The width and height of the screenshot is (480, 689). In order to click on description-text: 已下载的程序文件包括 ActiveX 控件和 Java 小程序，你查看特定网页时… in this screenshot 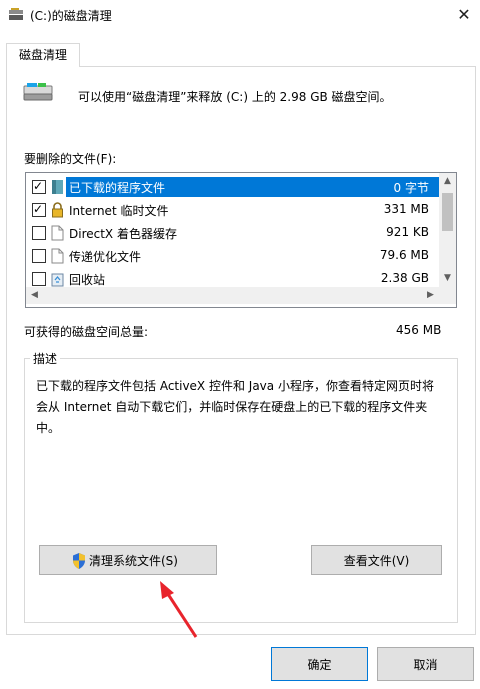, I will do `click(235, 407)`.